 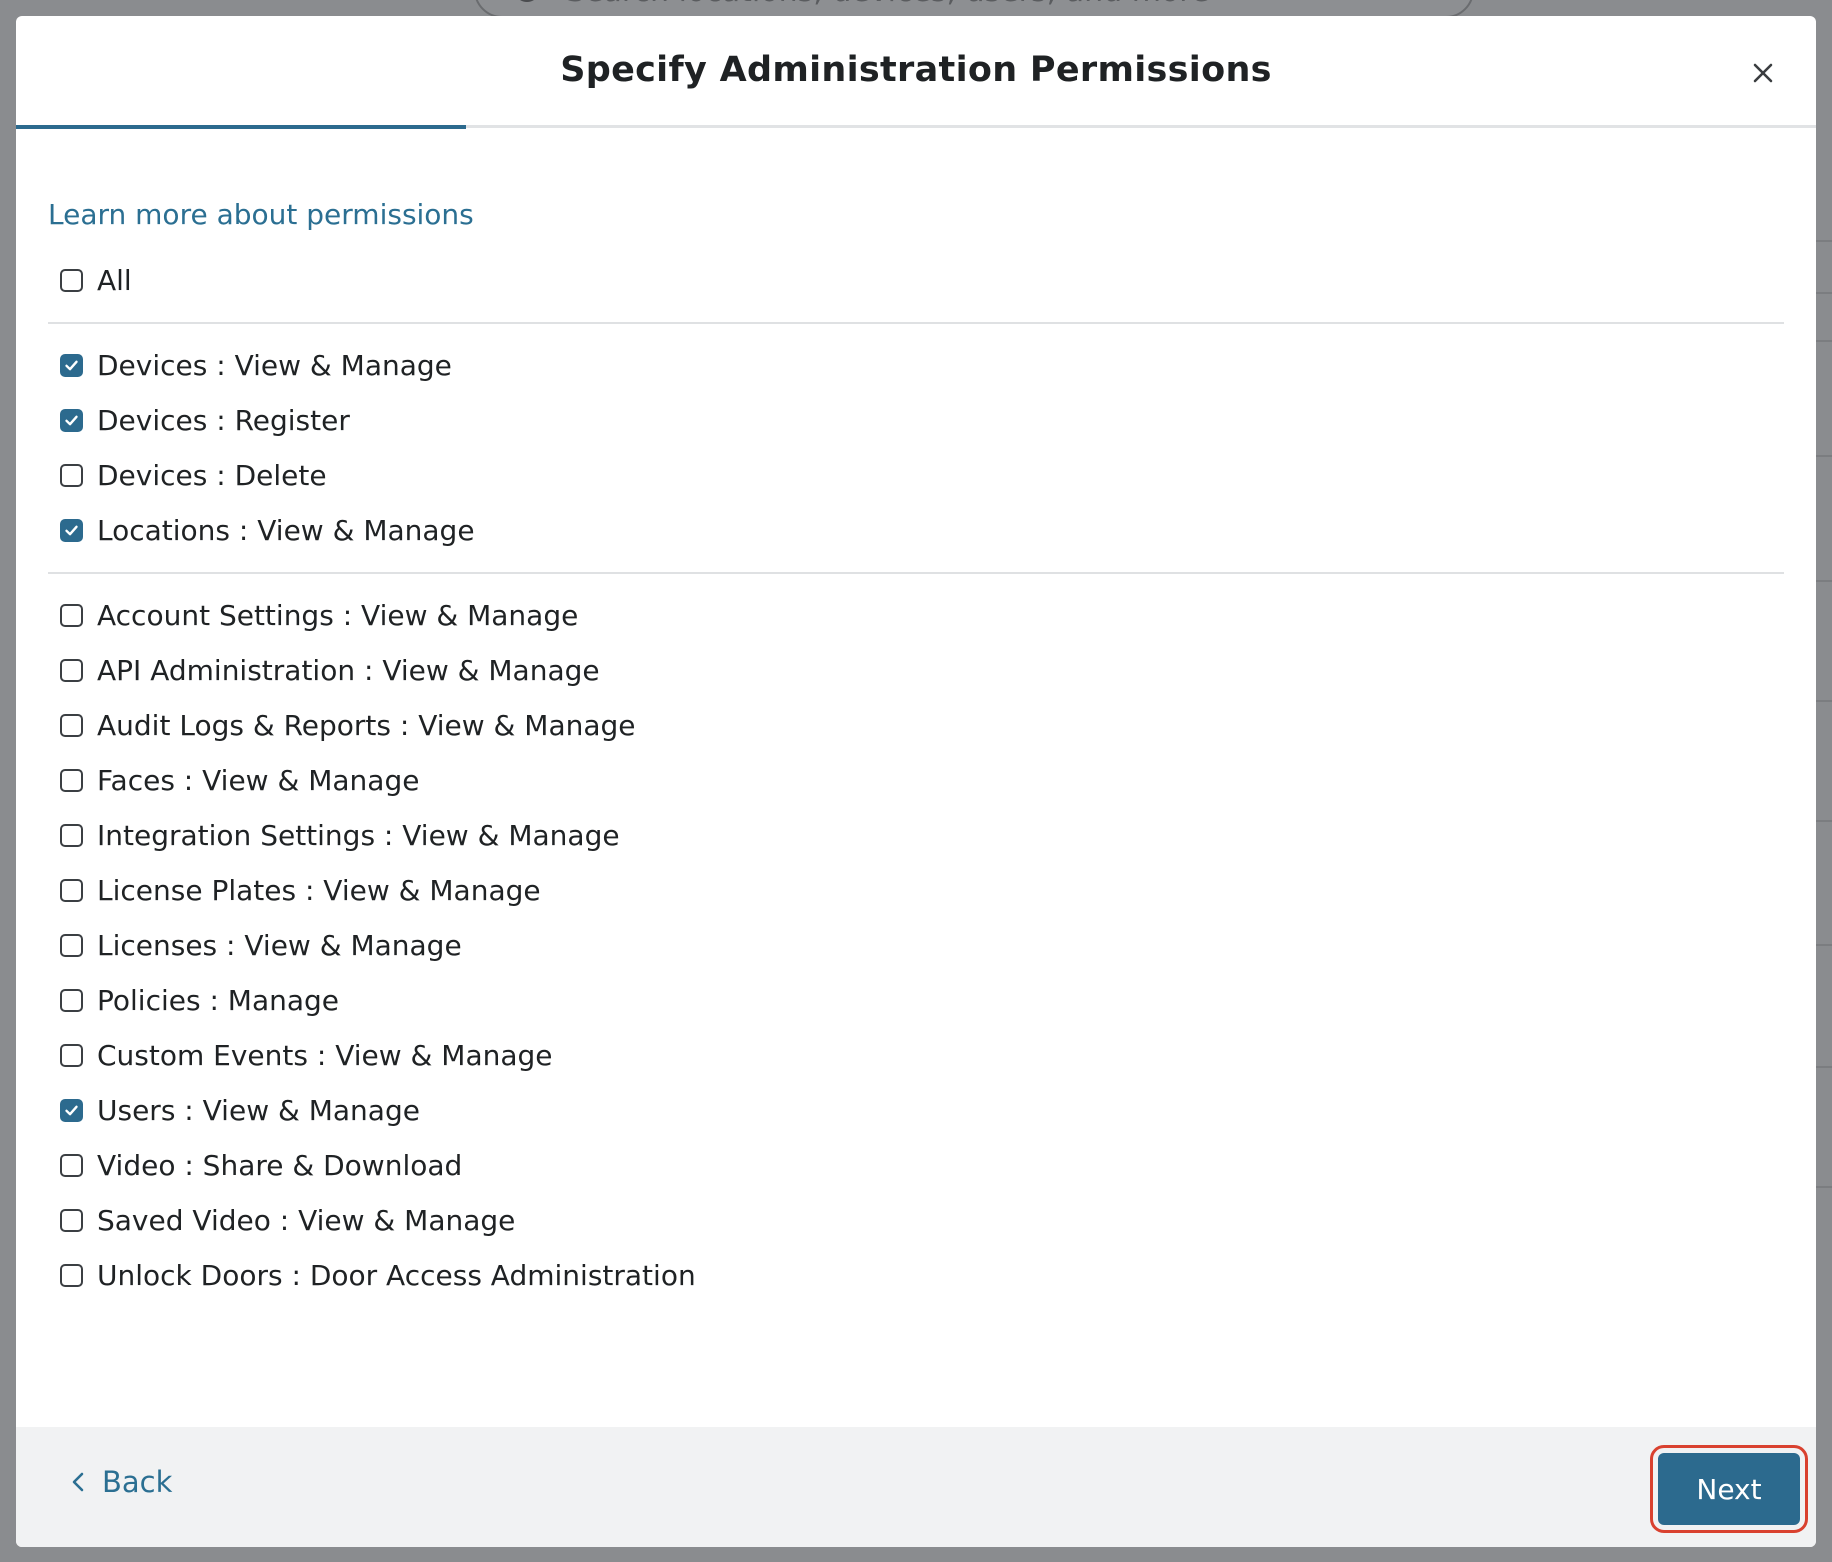 I want to click on permission-row: Custom Events : View & Manage, so click(x=916, y=1055).